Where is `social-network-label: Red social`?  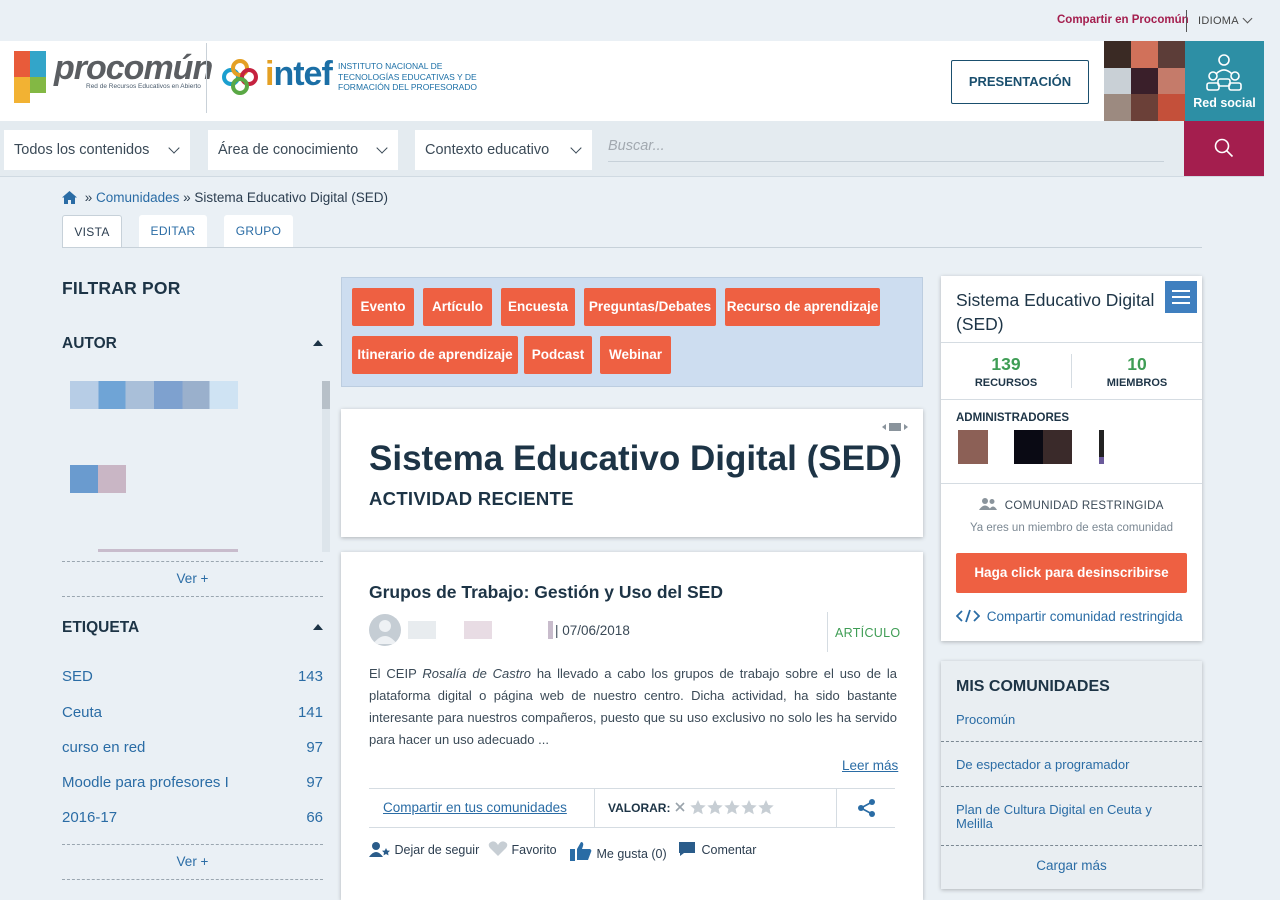 social-network-label: Red social is located at coordinates (1224, 103).